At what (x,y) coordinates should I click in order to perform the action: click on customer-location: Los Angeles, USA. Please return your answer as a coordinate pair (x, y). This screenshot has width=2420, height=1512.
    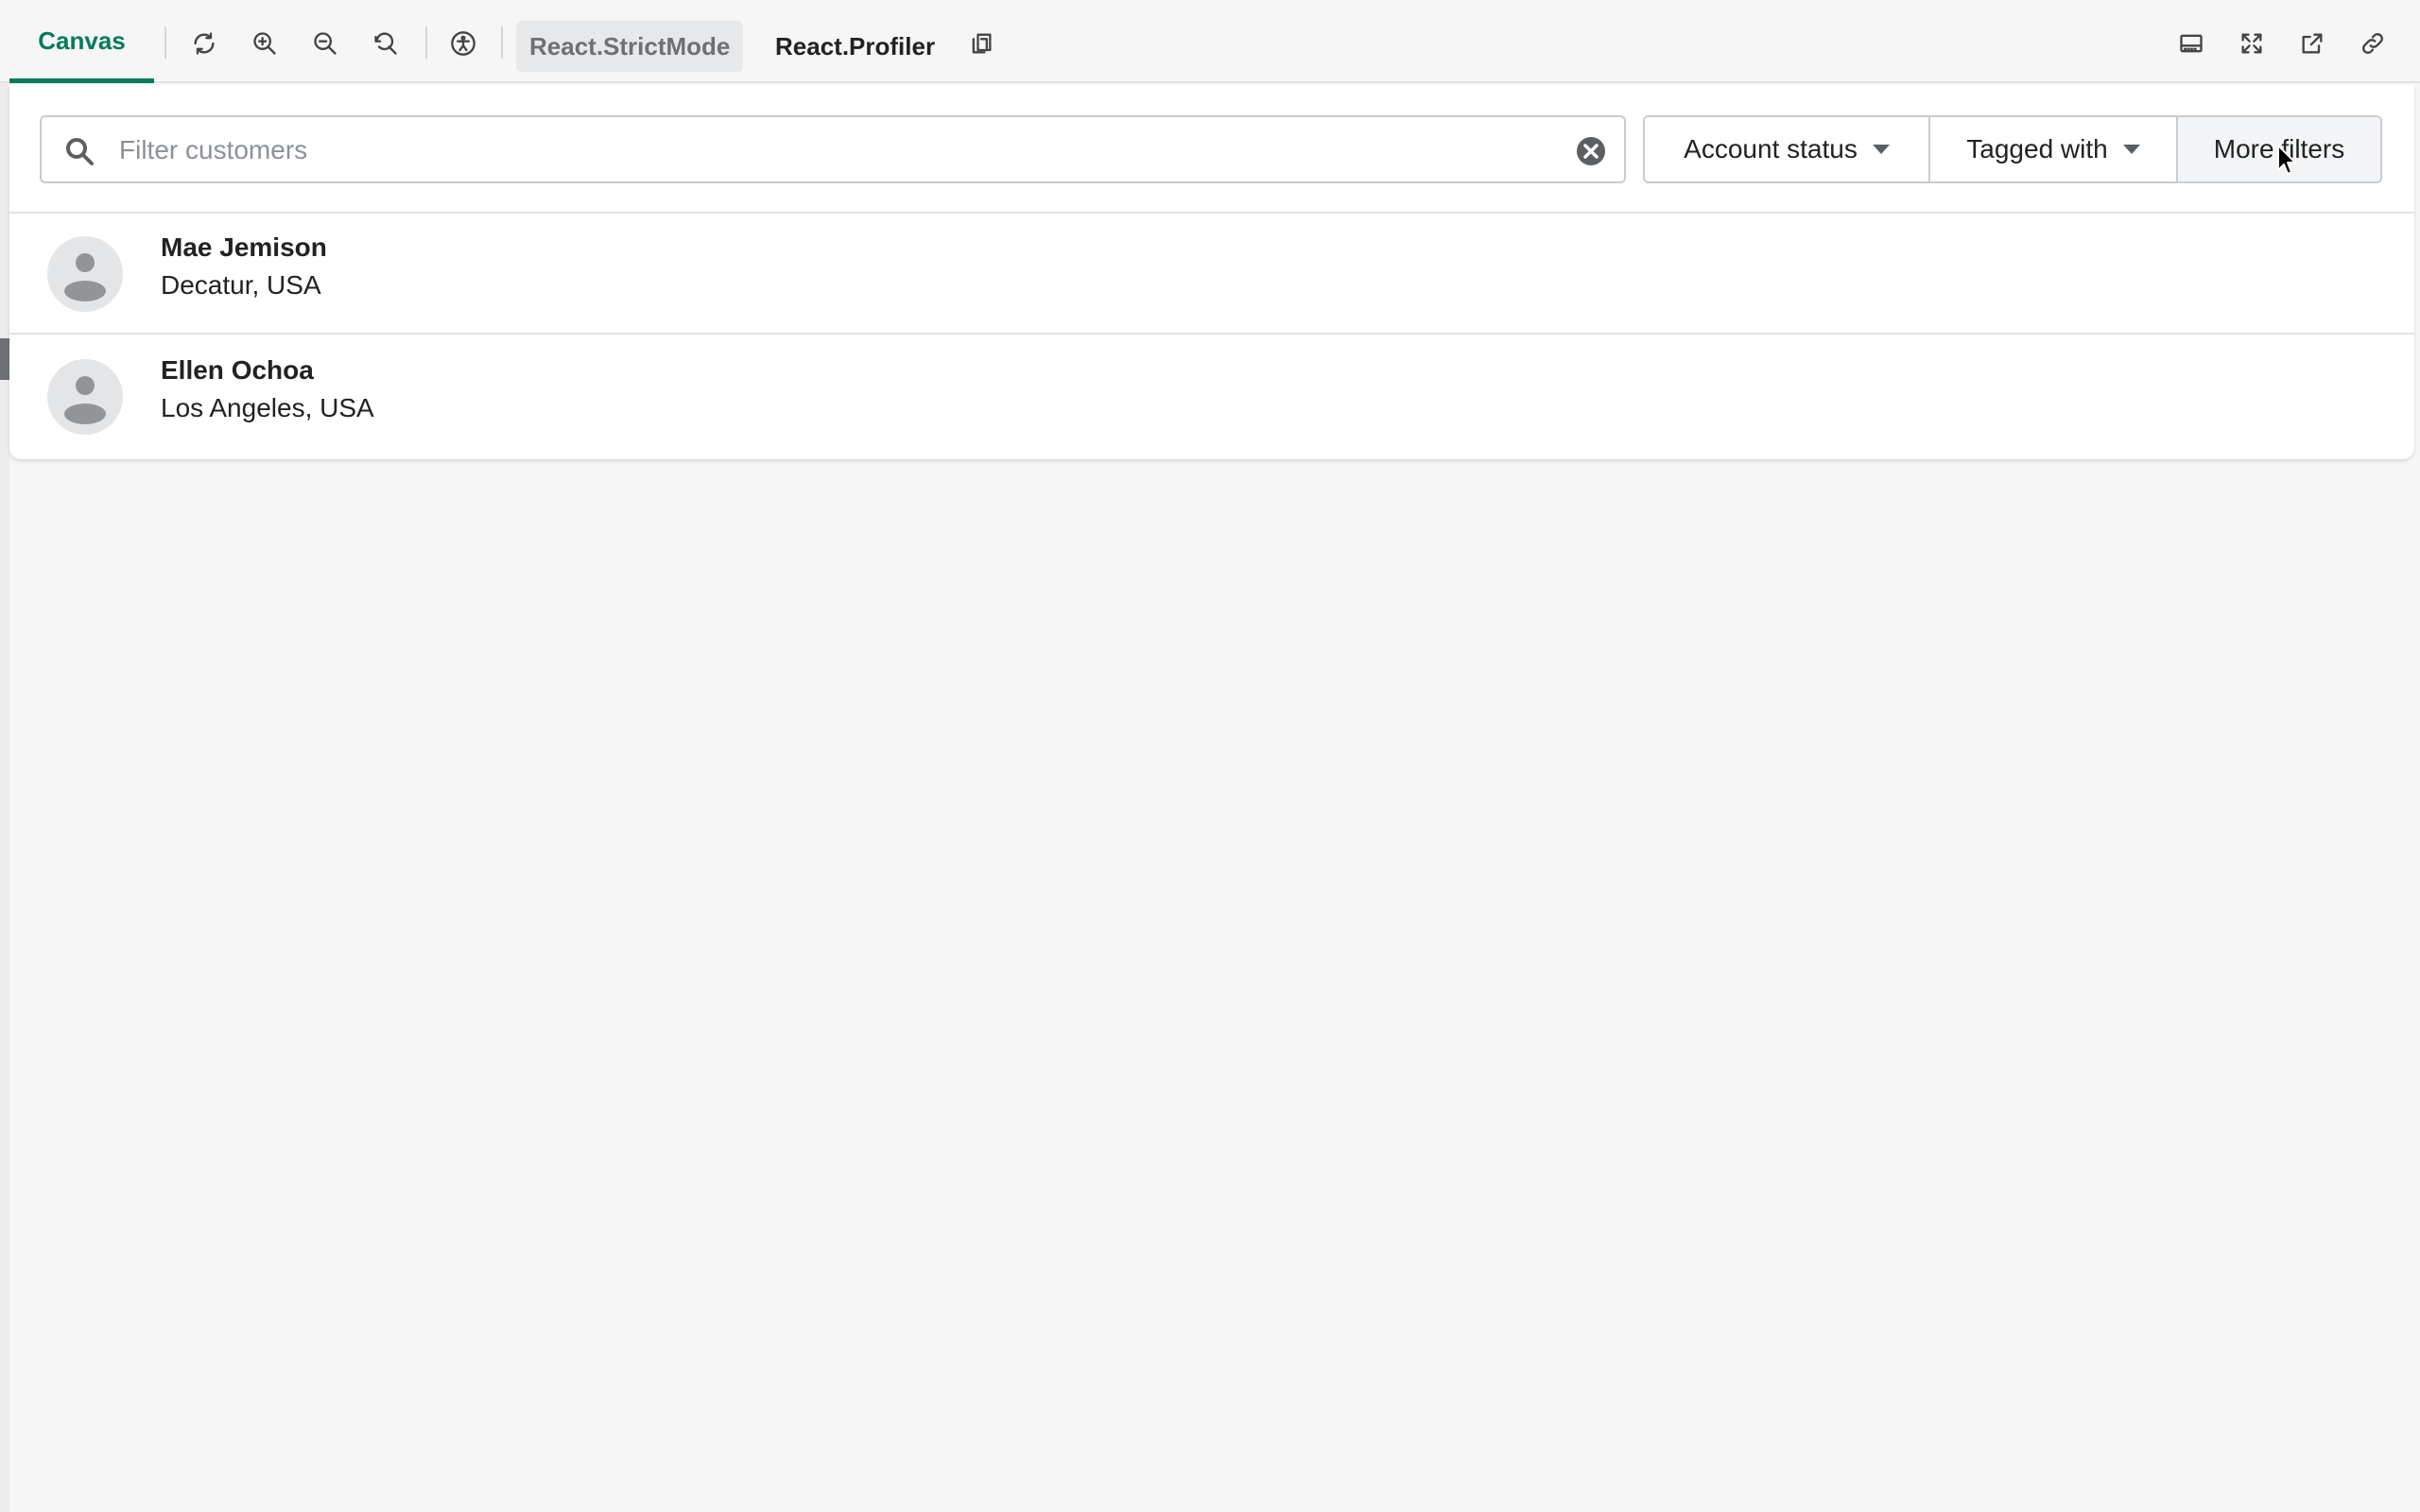
    Looking at the image, I should click on (267, 407).